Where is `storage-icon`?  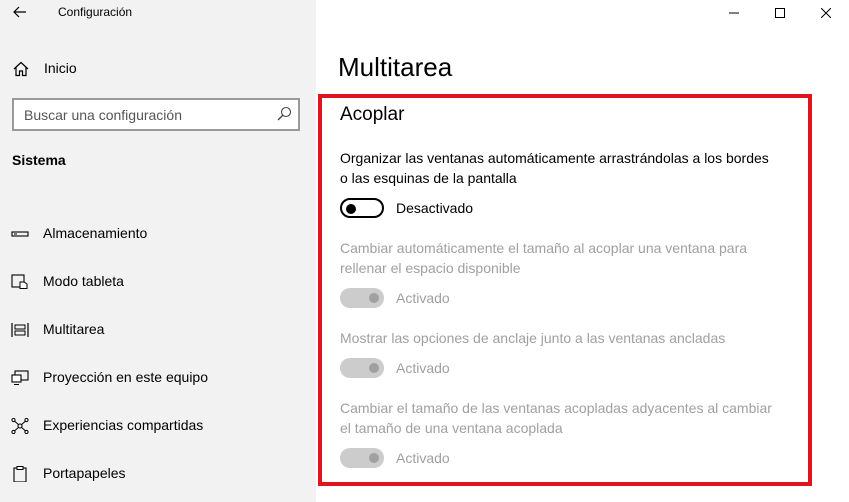 storage-icon is located at coordinates (20, 234).